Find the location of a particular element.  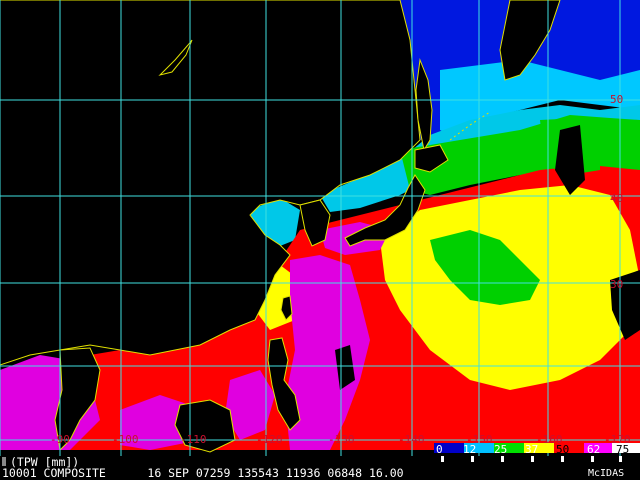

lat-label-40: 40 is located at coordinates (617, 198).